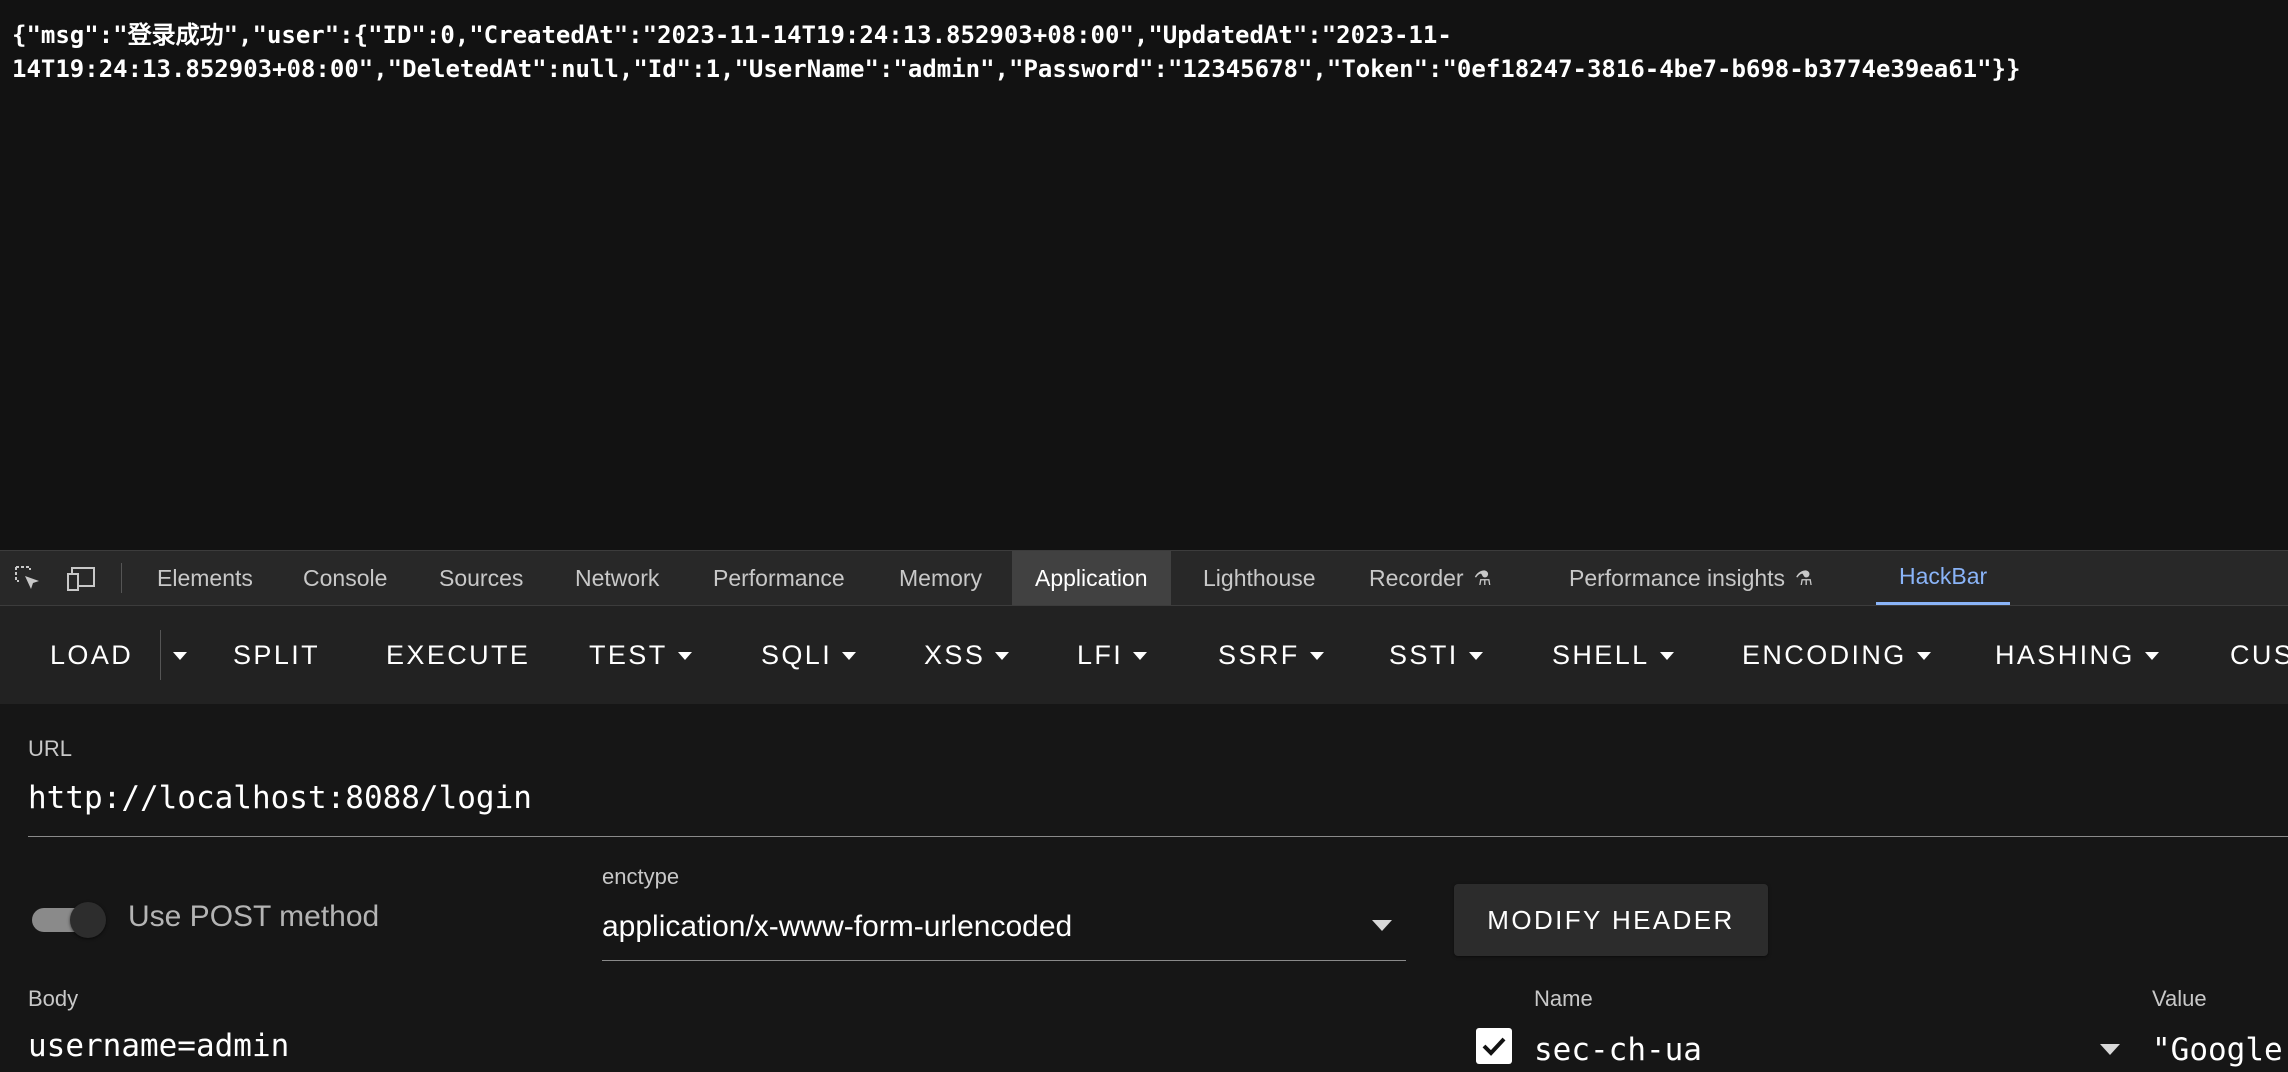 The image size is (2288, 1072). I want to click on custom-menu-button: CUS, so click(2259, 655).